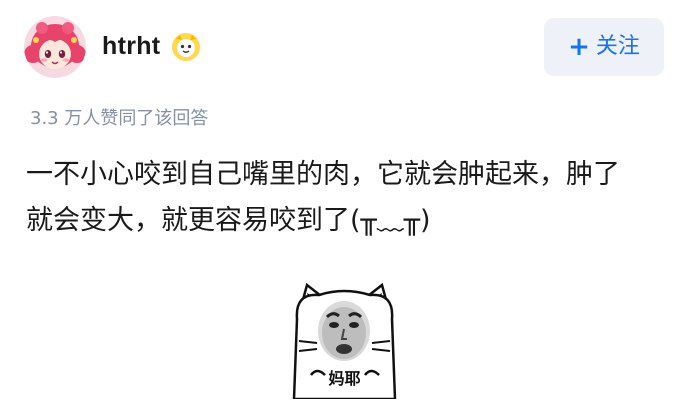  I want to click on follow-button-label: 关注, so click(617, 46).